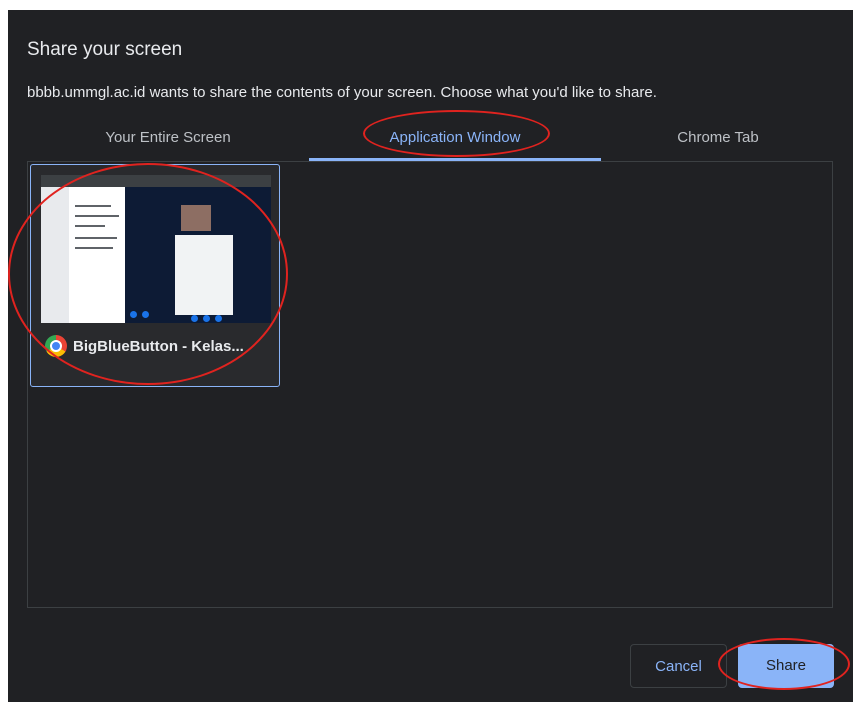 Image resolution: width=853 pixels, height=702 pixels. I want to click on cancel-button: Cancel, so click(678, 666).